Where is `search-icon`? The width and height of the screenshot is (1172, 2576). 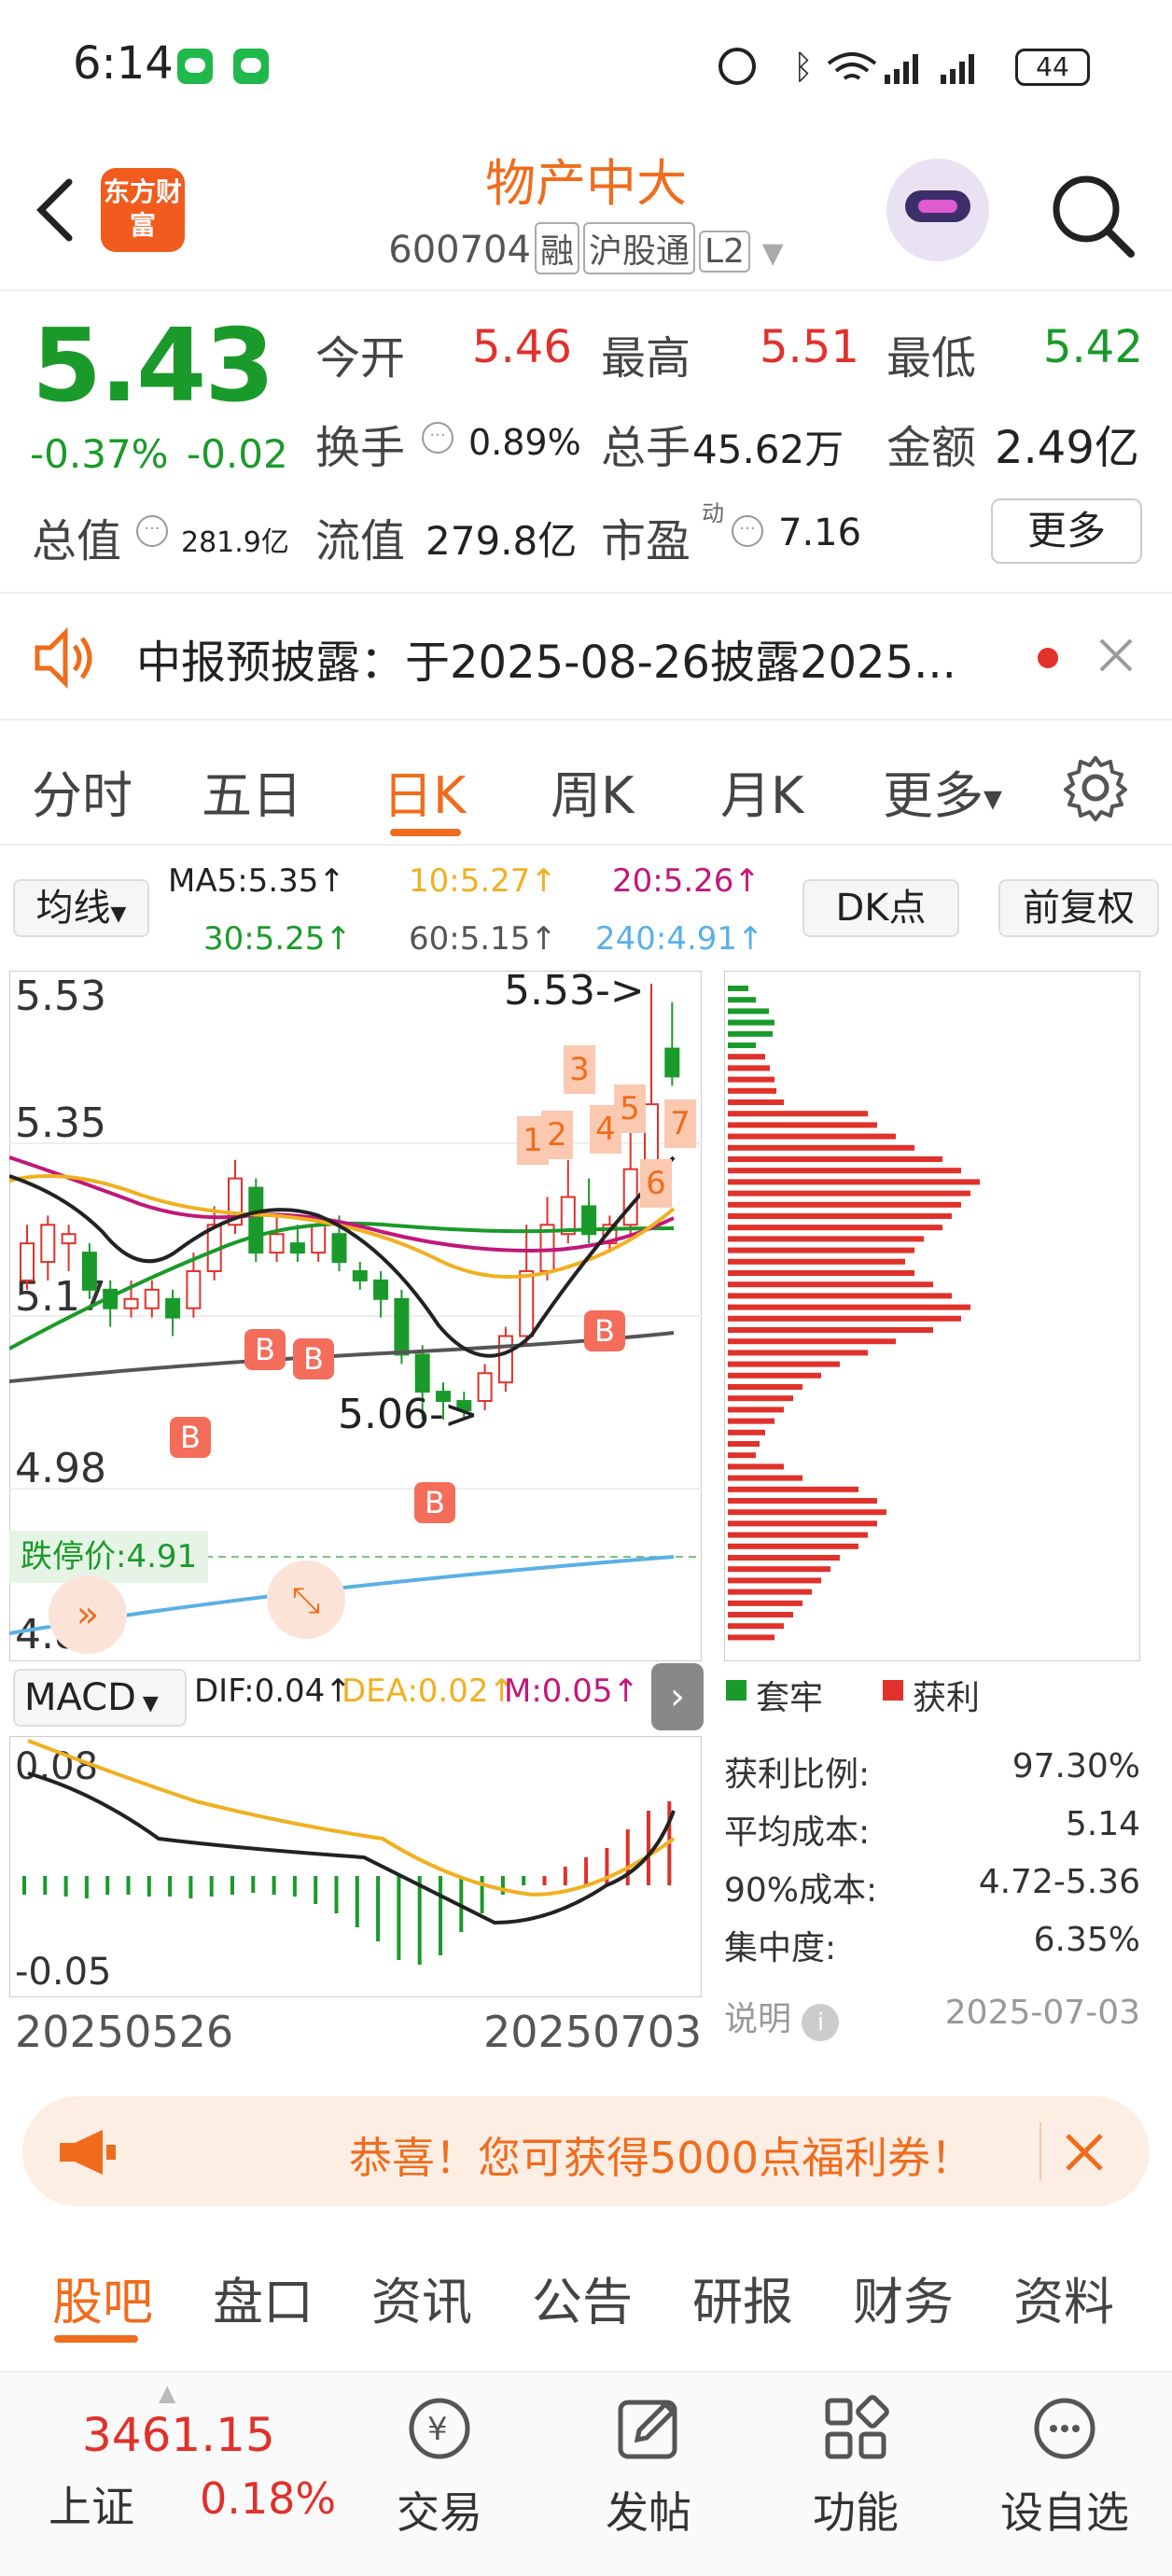 search-icon is located at coordinates (1091, 214).